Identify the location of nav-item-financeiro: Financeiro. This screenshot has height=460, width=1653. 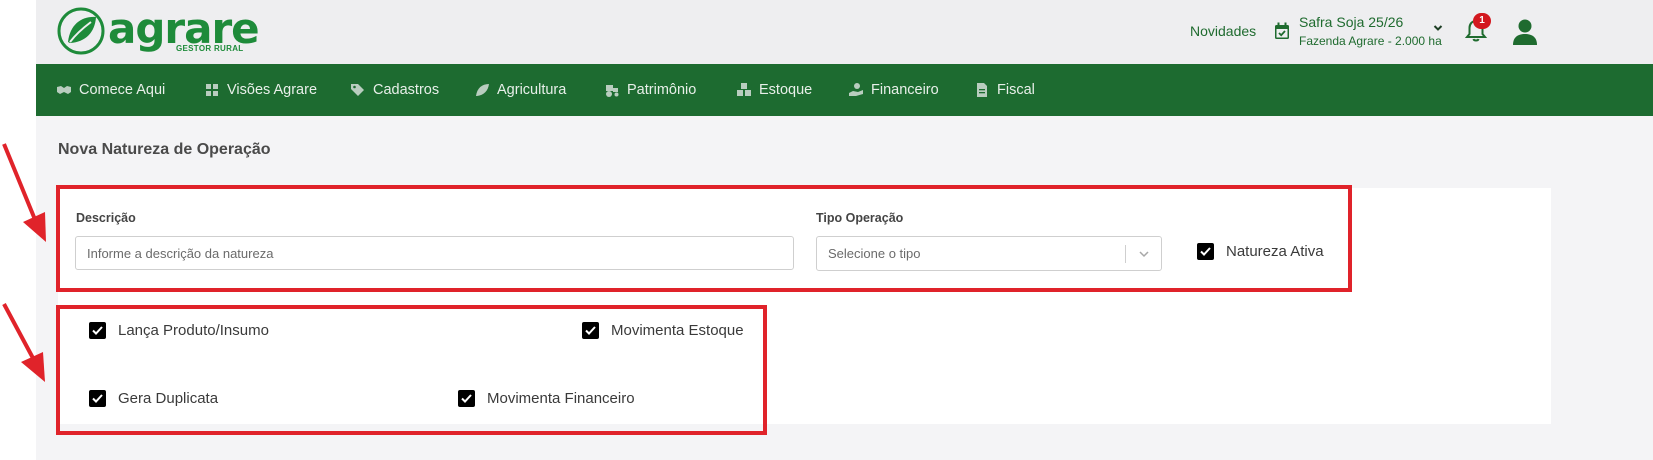
(893, 90).